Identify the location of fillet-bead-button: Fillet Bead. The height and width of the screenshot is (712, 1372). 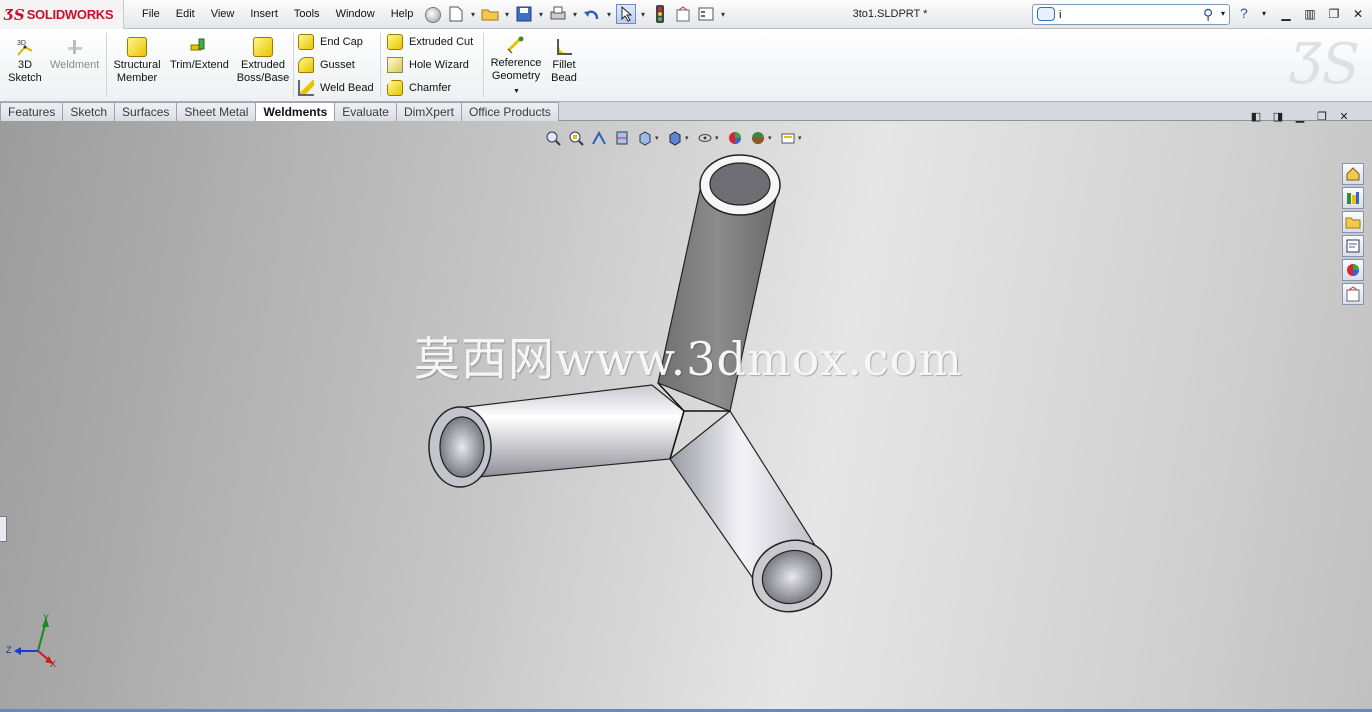
(564, 61).